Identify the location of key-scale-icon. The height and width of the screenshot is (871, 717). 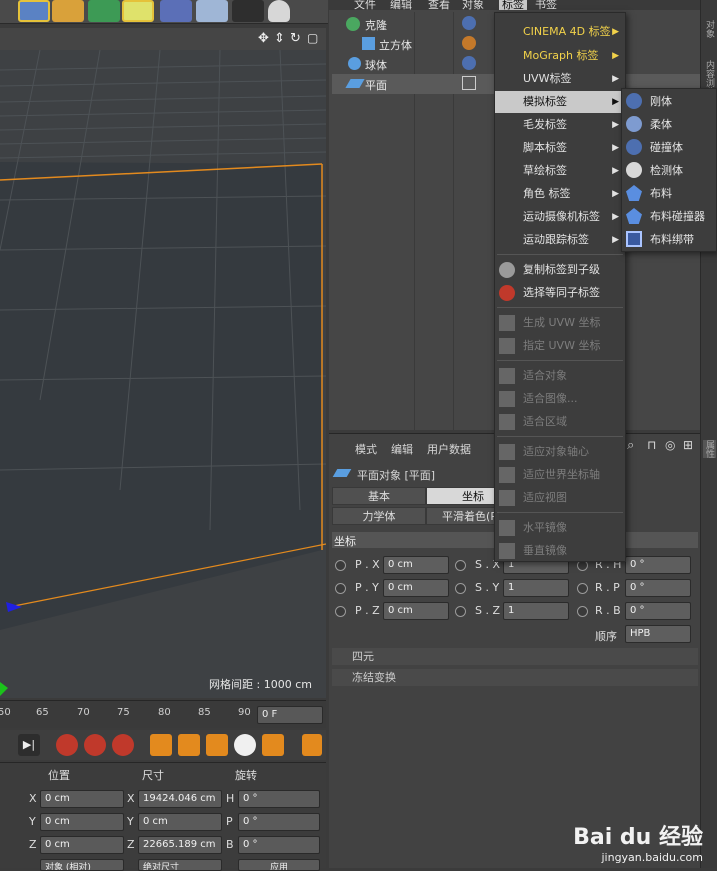
(189, 745).